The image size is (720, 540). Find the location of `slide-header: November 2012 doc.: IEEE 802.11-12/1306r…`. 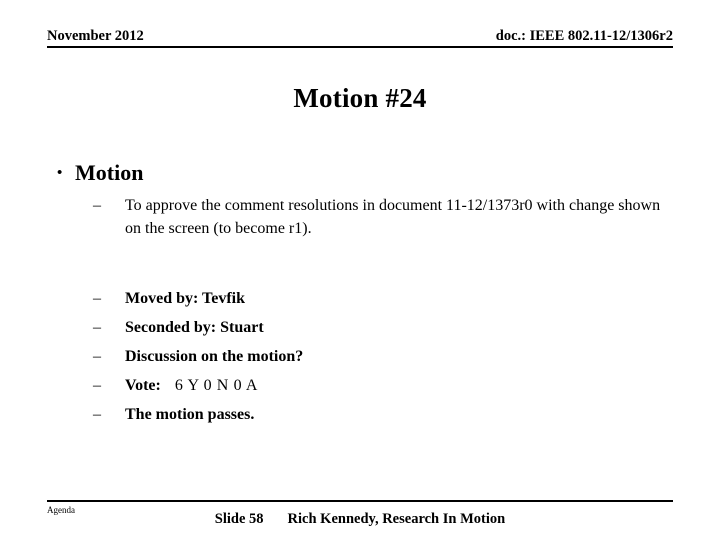

slide-header: November 2012 doc.: IEEE 802.11-12/1306r… is located at coordinates (360, 38).